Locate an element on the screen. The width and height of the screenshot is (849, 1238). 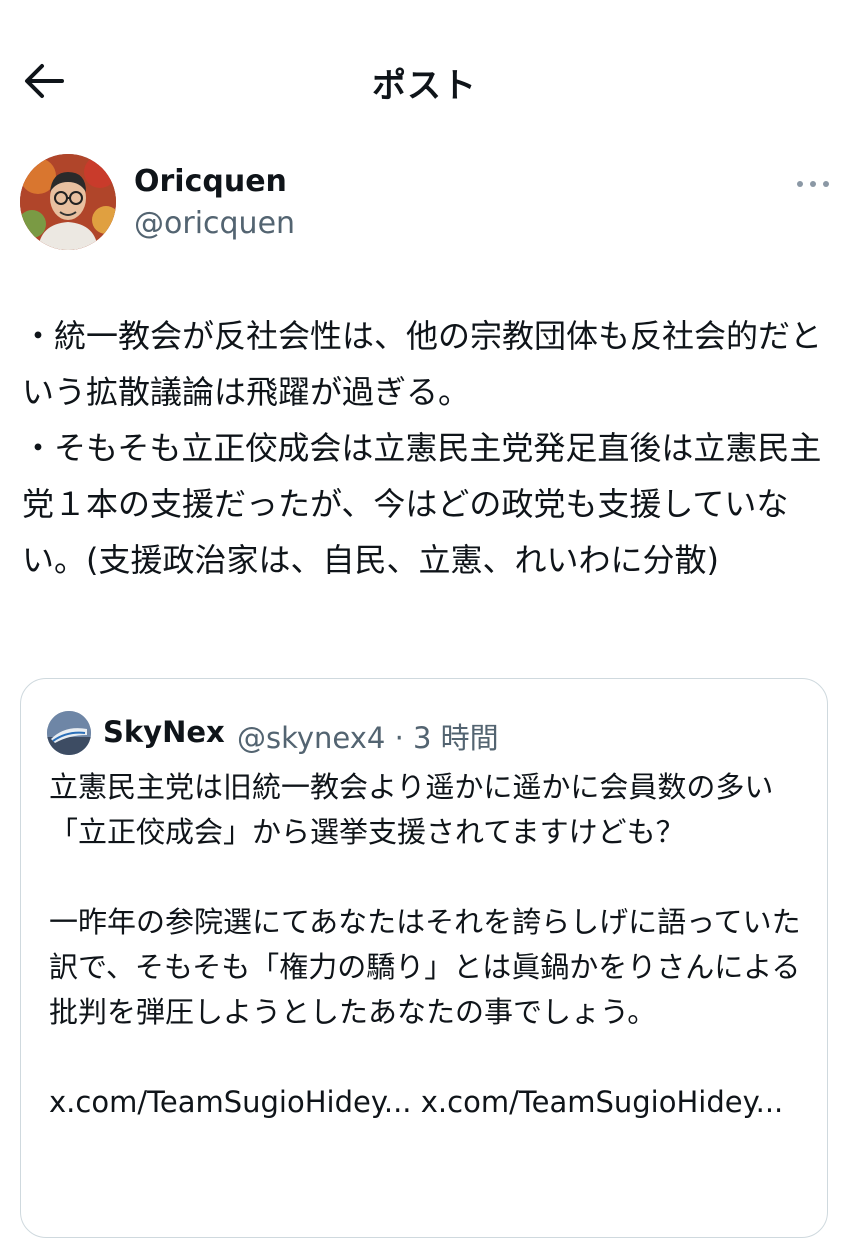
quoted-post-header: SkyNex @skynex4 · 3 時間 is located at coordinates (427, 733).